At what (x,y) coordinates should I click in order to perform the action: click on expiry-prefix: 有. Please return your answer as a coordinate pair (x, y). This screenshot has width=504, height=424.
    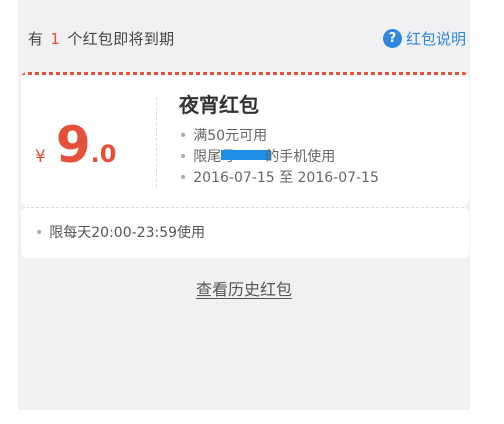
    Looking at the image, I should click on (36, 38).